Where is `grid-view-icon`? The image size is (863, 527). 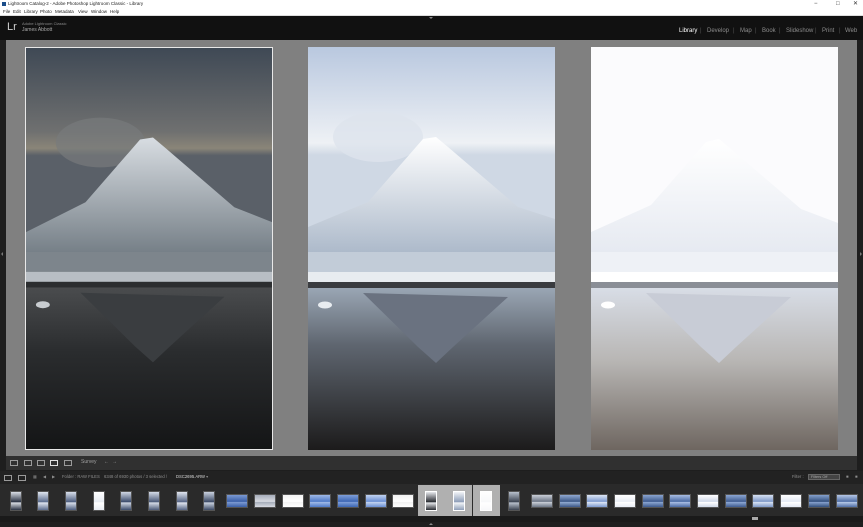 grid-view-icon is located at coordinates (14, 463).